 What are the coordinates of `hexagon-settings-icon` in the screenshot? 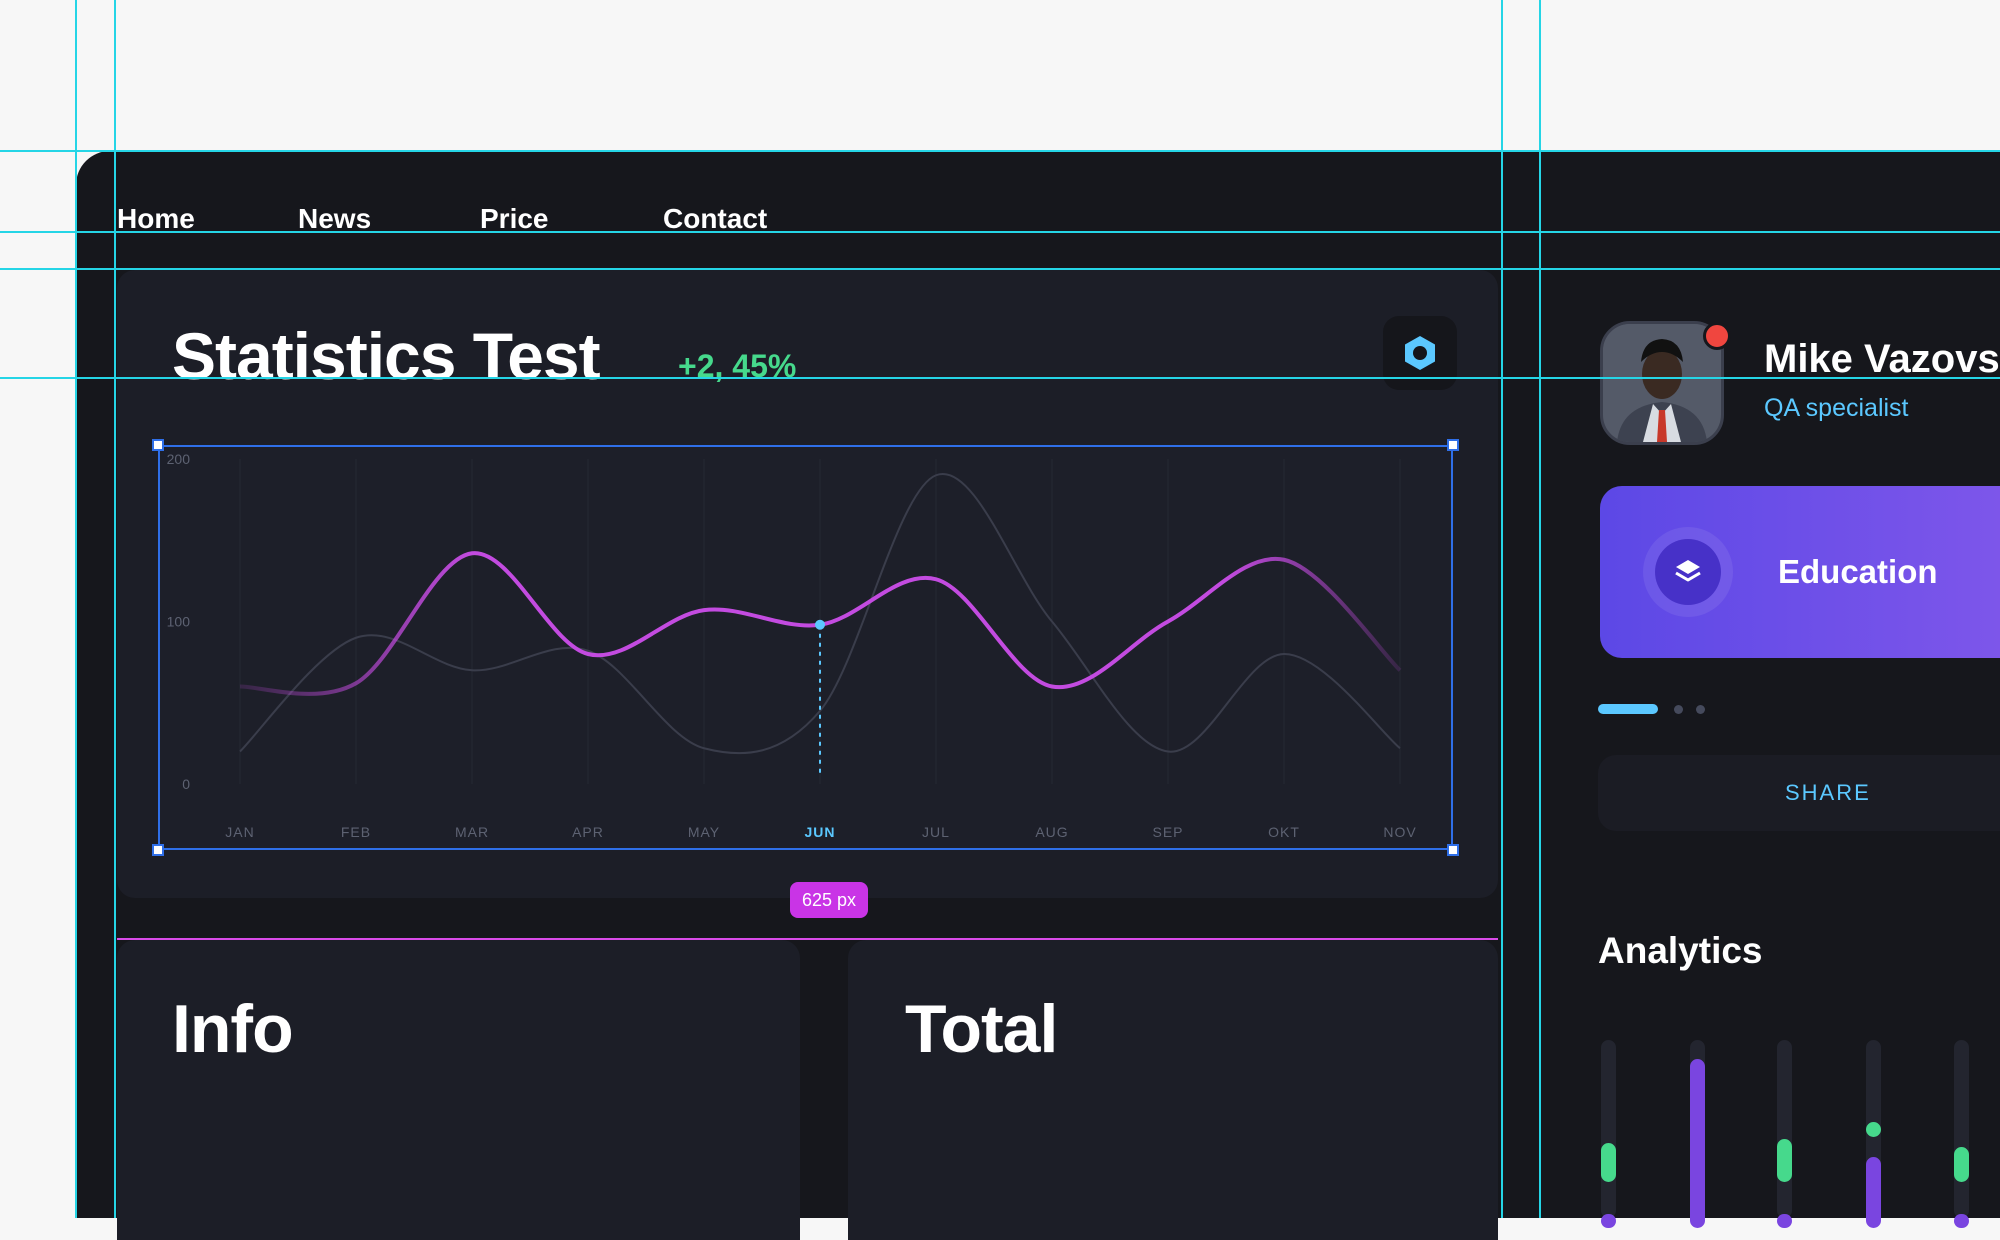 It's located at (1420, 353).